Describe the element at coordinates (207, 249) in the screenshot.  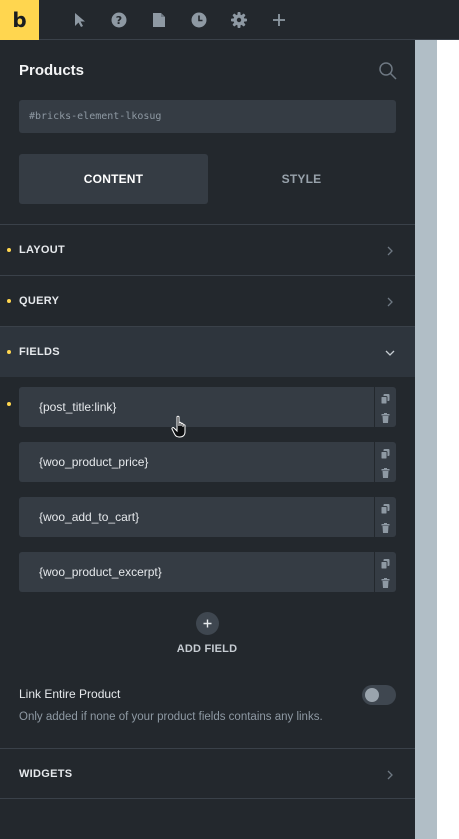
I see `section-layout: LAYOUT` at that location.